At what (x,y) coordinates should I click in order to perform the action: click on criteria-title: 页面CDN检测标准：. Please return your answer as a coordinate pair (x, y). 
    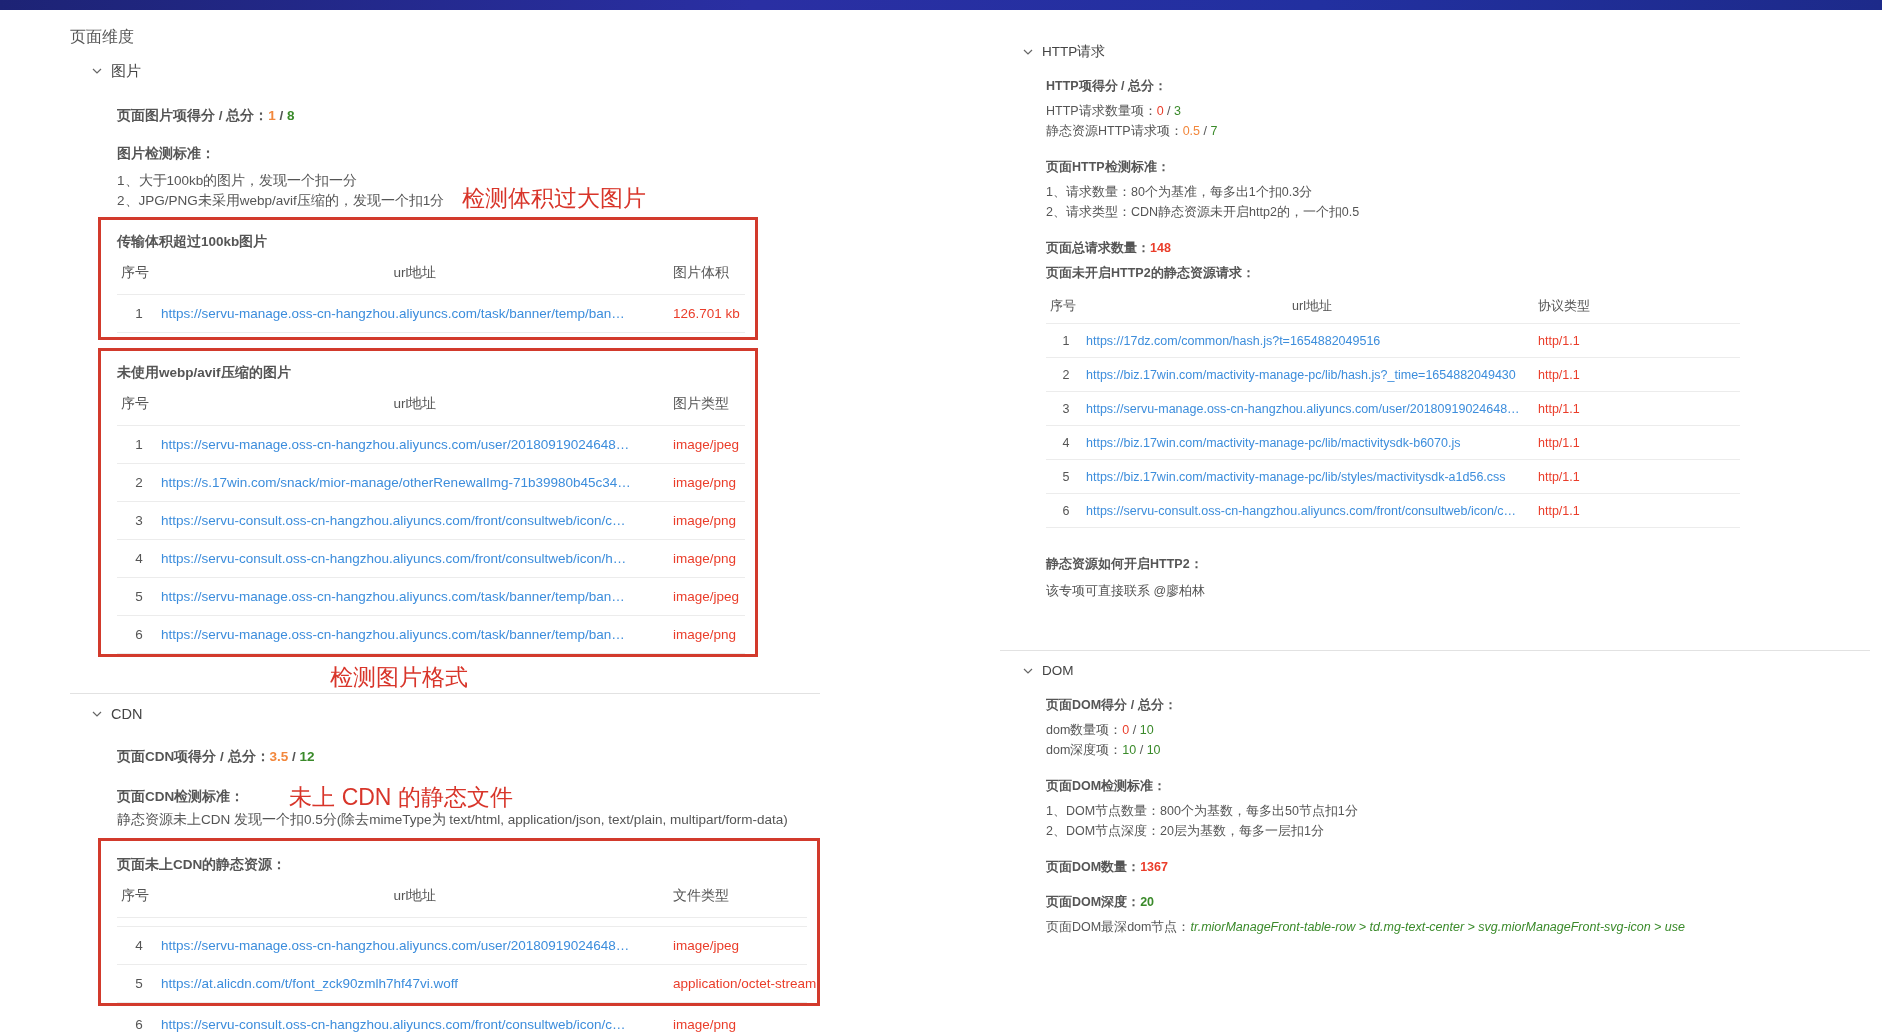
    Looking at the image, I should click on (181, 797).